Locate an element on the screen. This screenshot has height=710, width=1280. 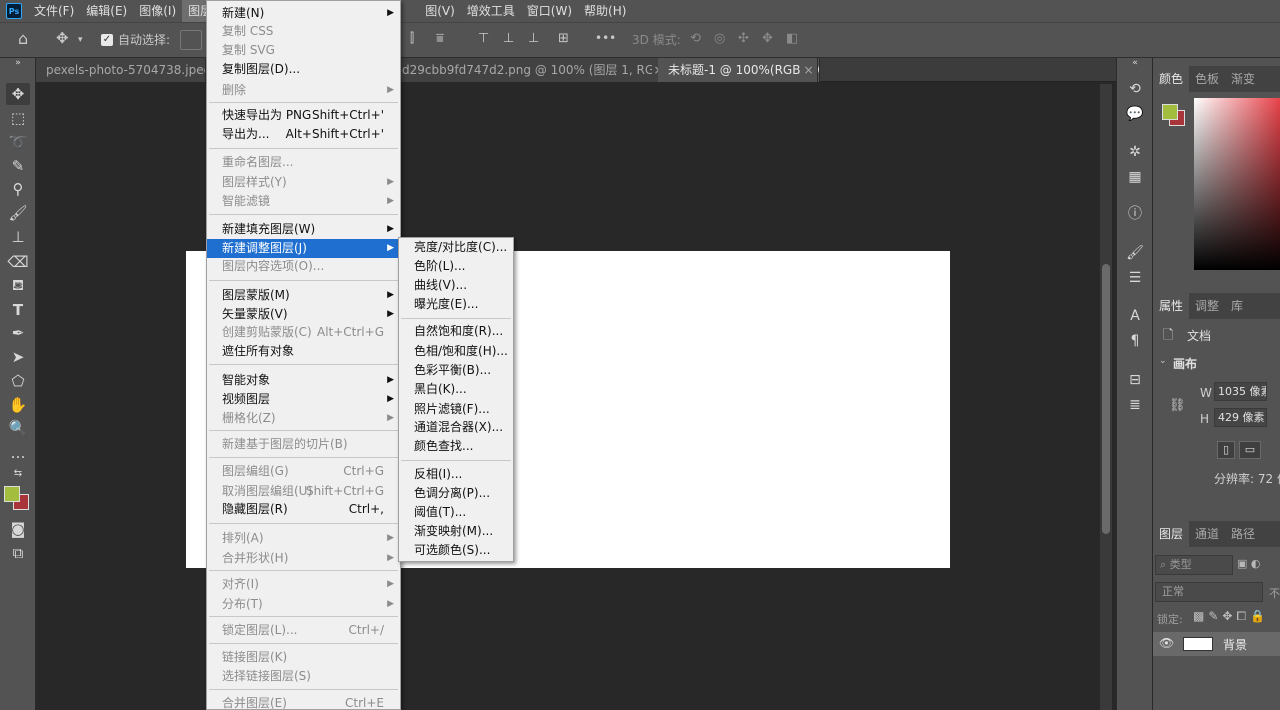
menu-item-smart-filter: 智能滤镜 ▶ is located at coordinates (303, 201).